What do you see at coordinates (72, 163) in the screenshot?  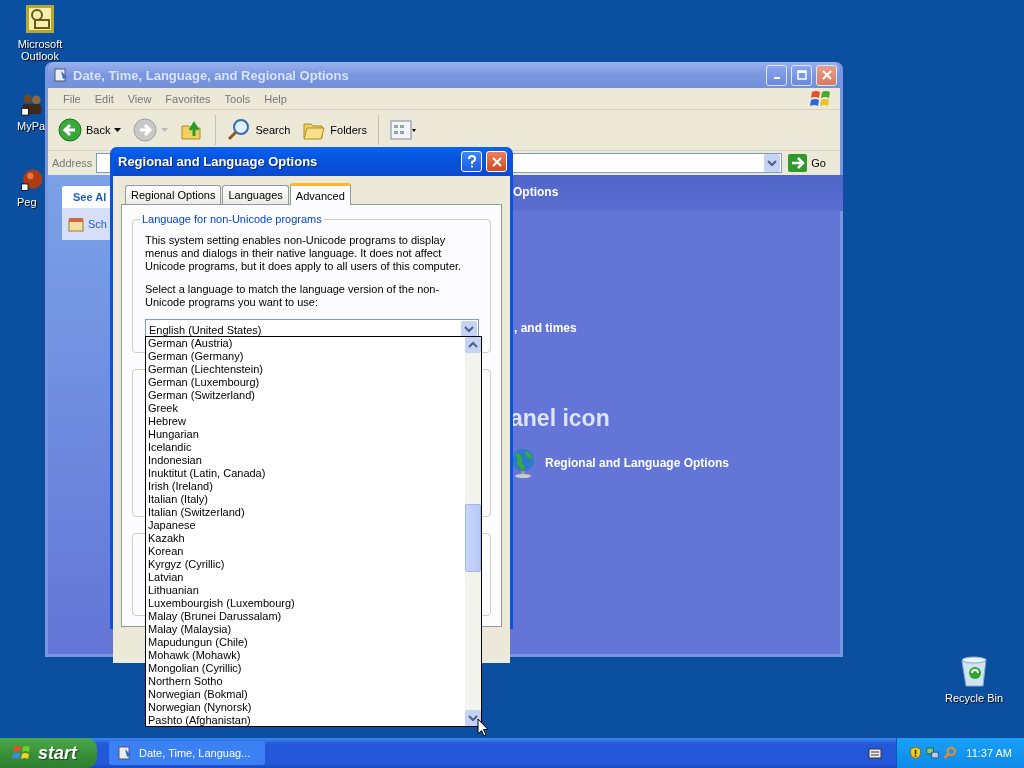 I see `address-label: Address` at bounding box center [72, 163].